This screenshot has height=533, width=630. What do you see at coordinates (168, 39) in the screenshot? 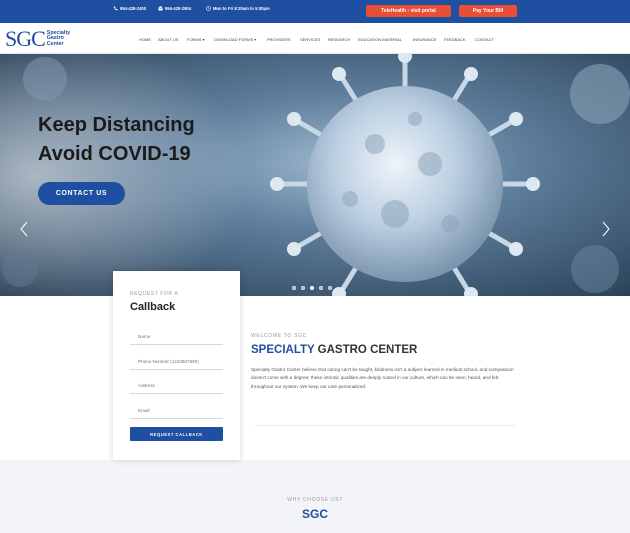
I see `nav-about-us: ABOUT US` at bounding box center [168, 39].